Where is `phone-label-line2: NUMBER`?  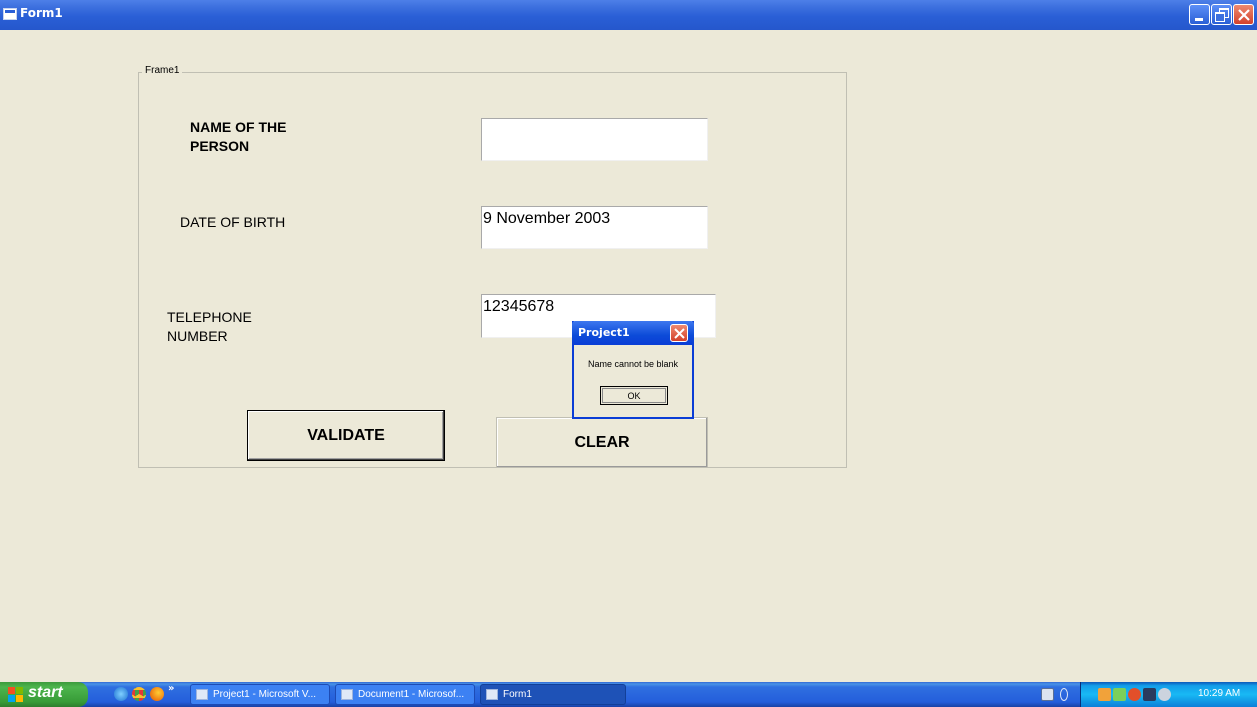 phone-label-line2: NUMBER is located at coordinates (197, 336).